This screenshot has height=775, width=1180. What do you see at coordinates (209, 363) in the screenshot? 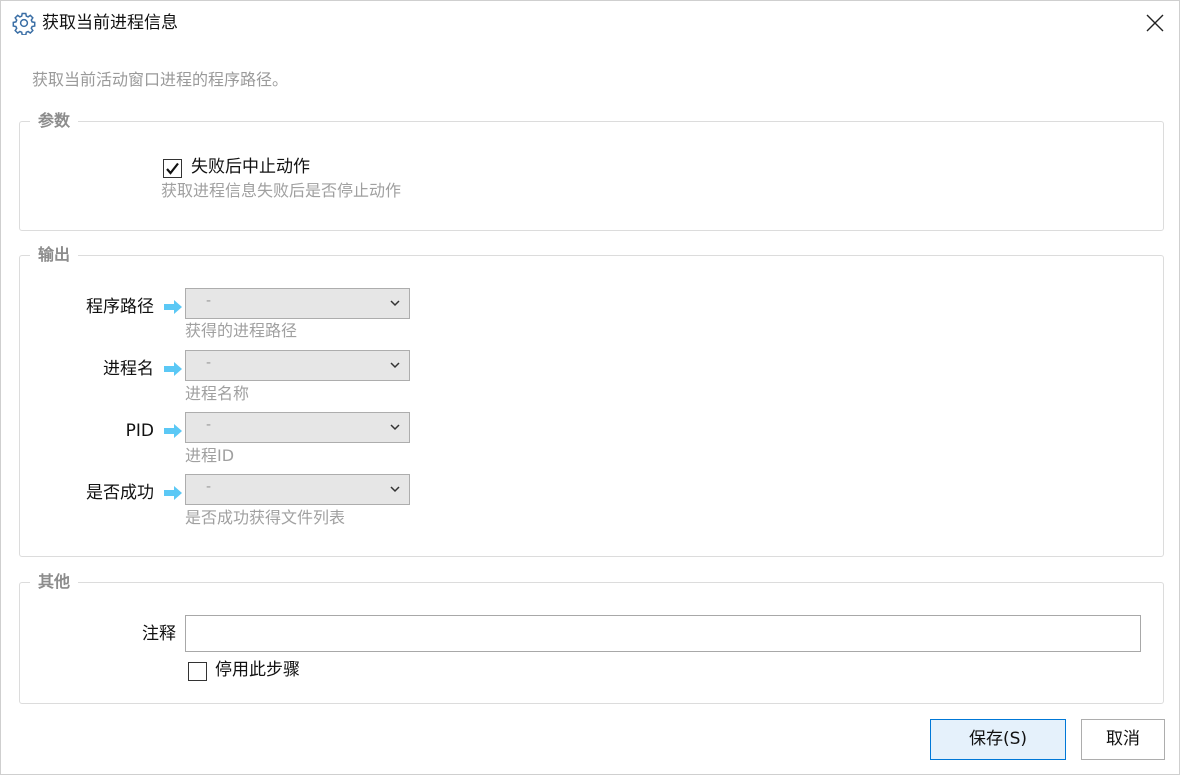
I see `output-select-name-value: -` at bounding box center [209, 363].